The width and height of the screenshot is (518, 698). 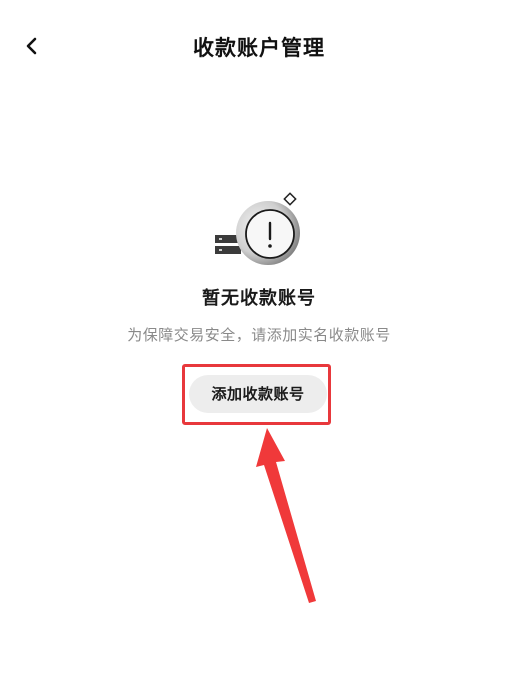 I want to click on empty-state-subtitle: 为保障交易安全，请添加实名收款账号, so click(x=259, y=335).